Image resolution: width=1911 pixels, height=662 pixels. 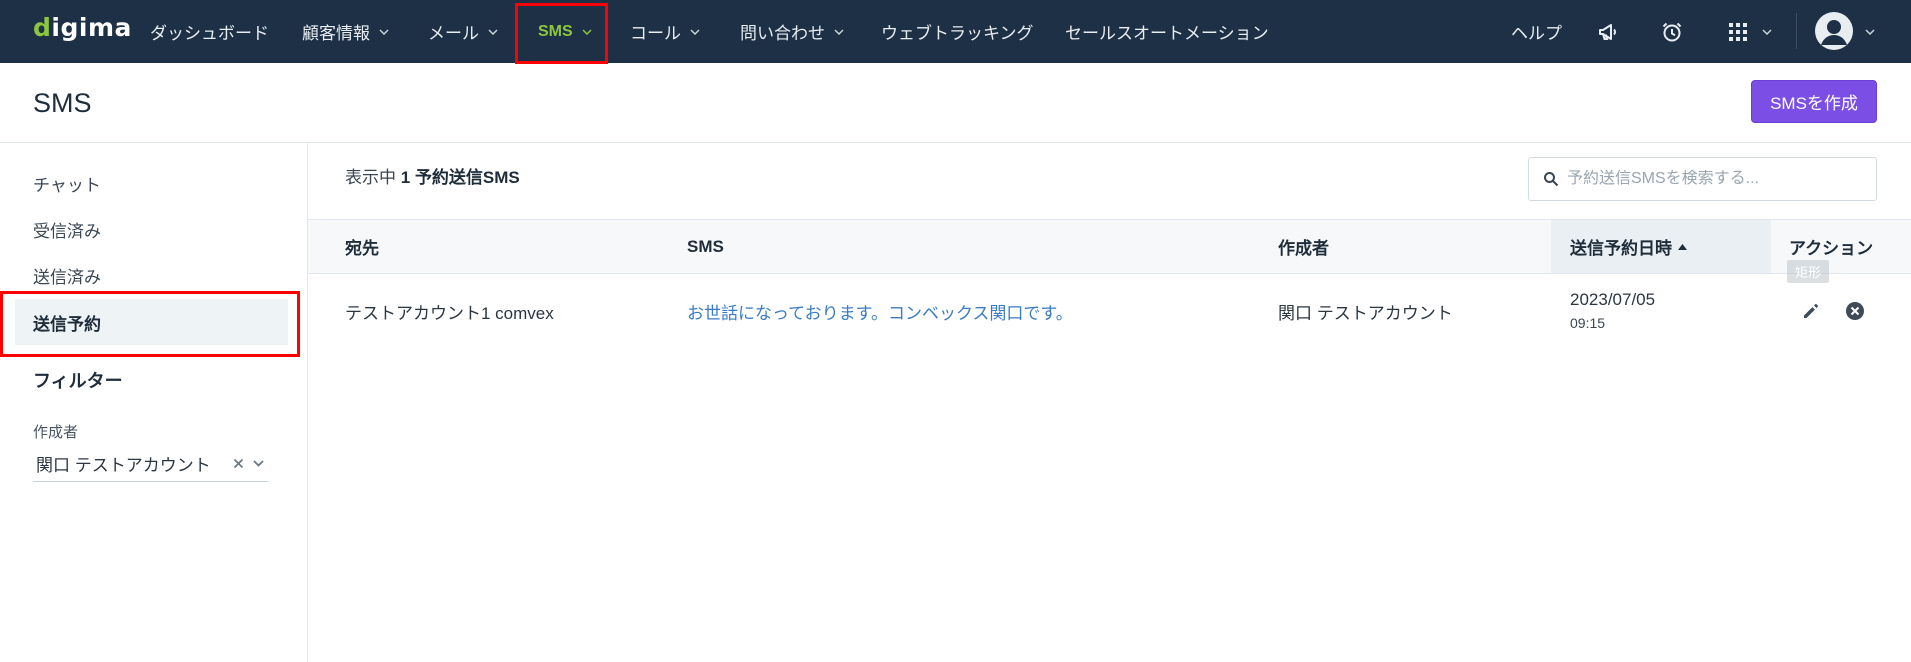 I want to click on create-sms-button: SMSを作成, so click(x=1814, y=101).